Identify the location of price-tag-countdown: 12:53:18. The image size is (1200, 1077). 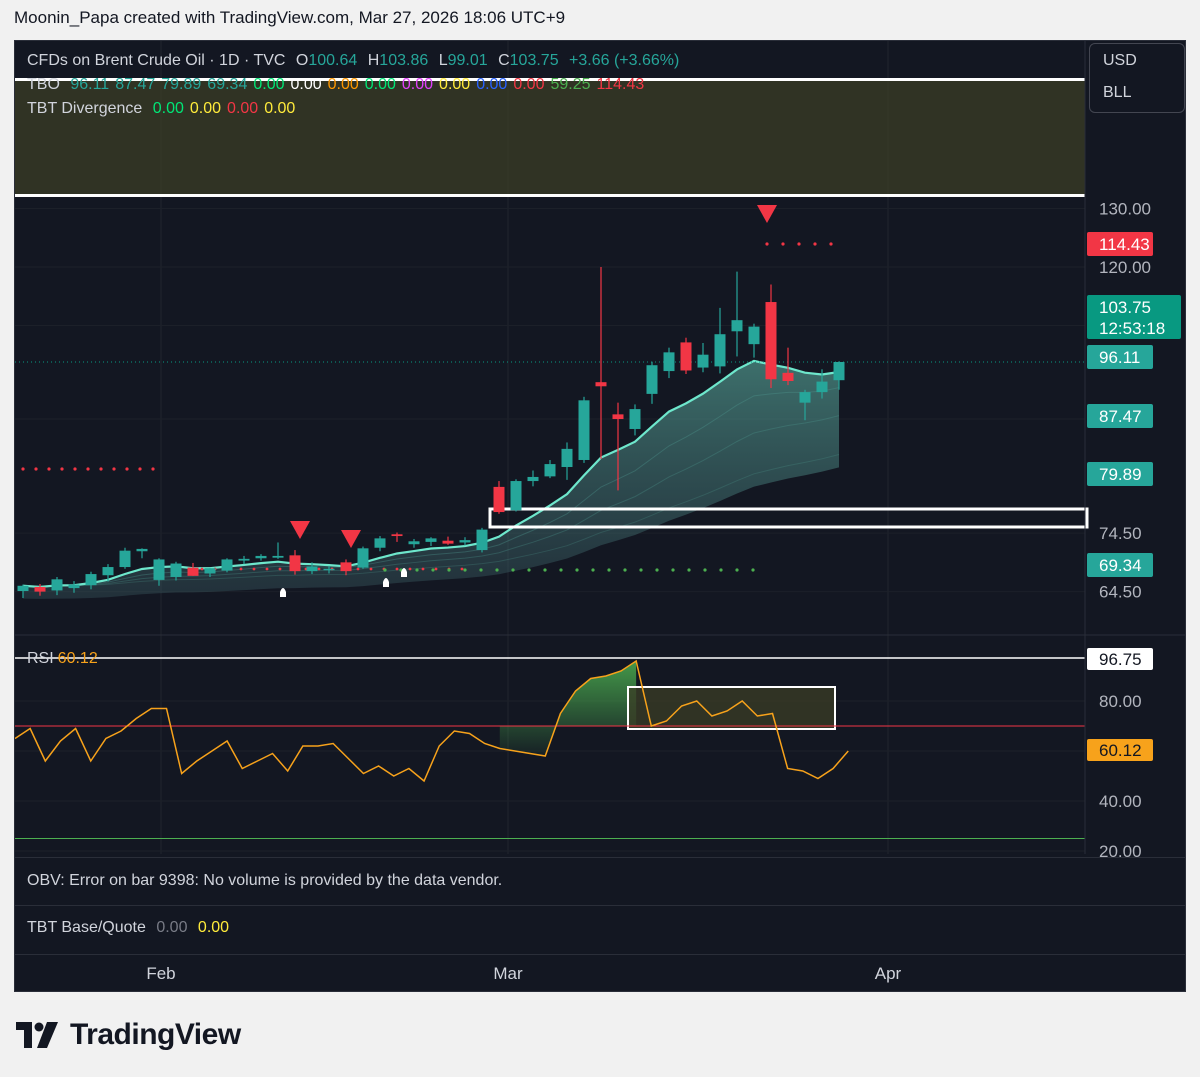
(1132, 328).